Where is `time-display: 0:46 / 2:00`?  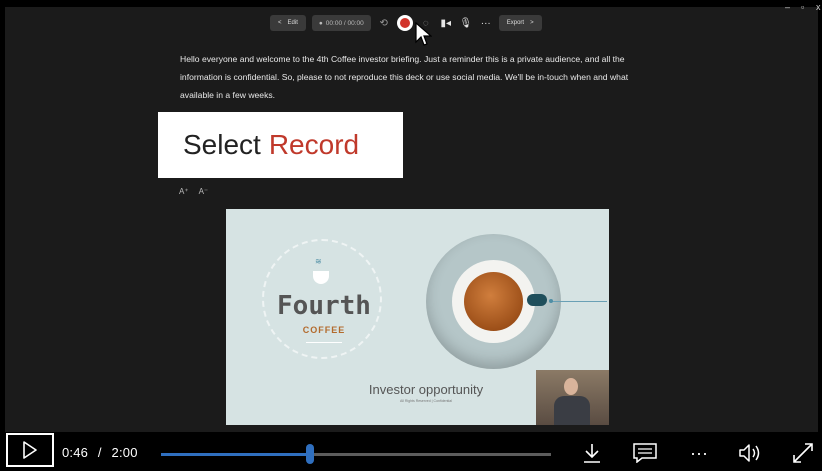
time-display: 0:46 / 2:00 is located at coordinates (100, 452).